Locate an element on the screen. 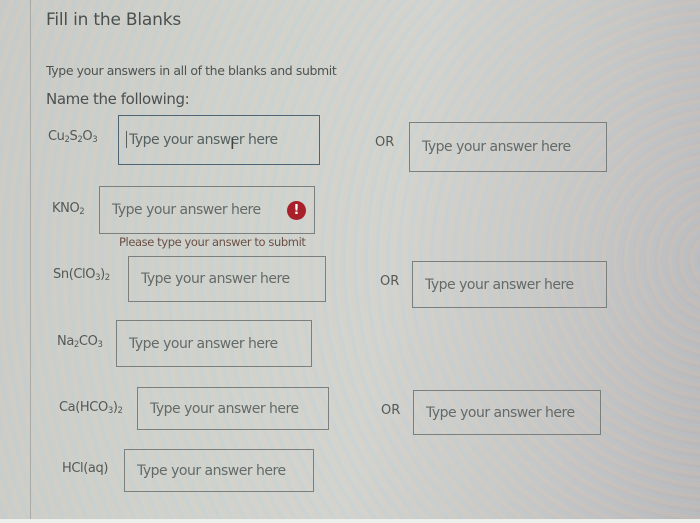 Image resolution: width=700 pixels, height=523 pixels. formula-label-q2: KNO2 is located at coordinates (68, 209).